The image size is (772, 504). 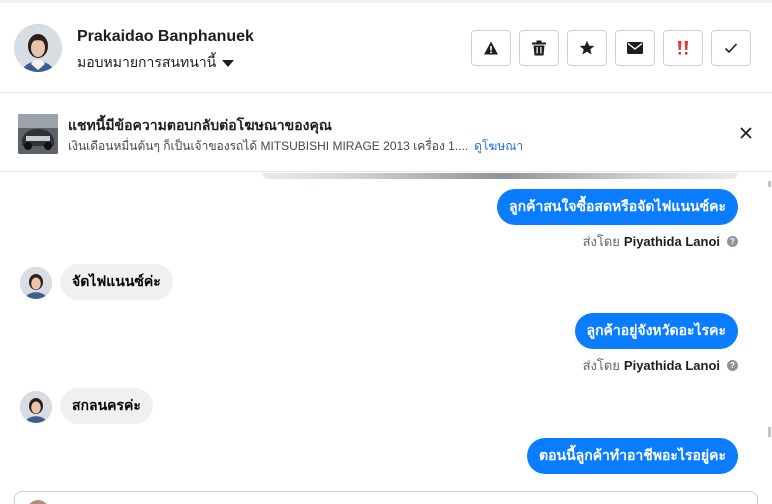 What do you see at coordinates (38, 134) in the screenshot?
I see `ad-thumbnail` at bounding box center [38, 134].